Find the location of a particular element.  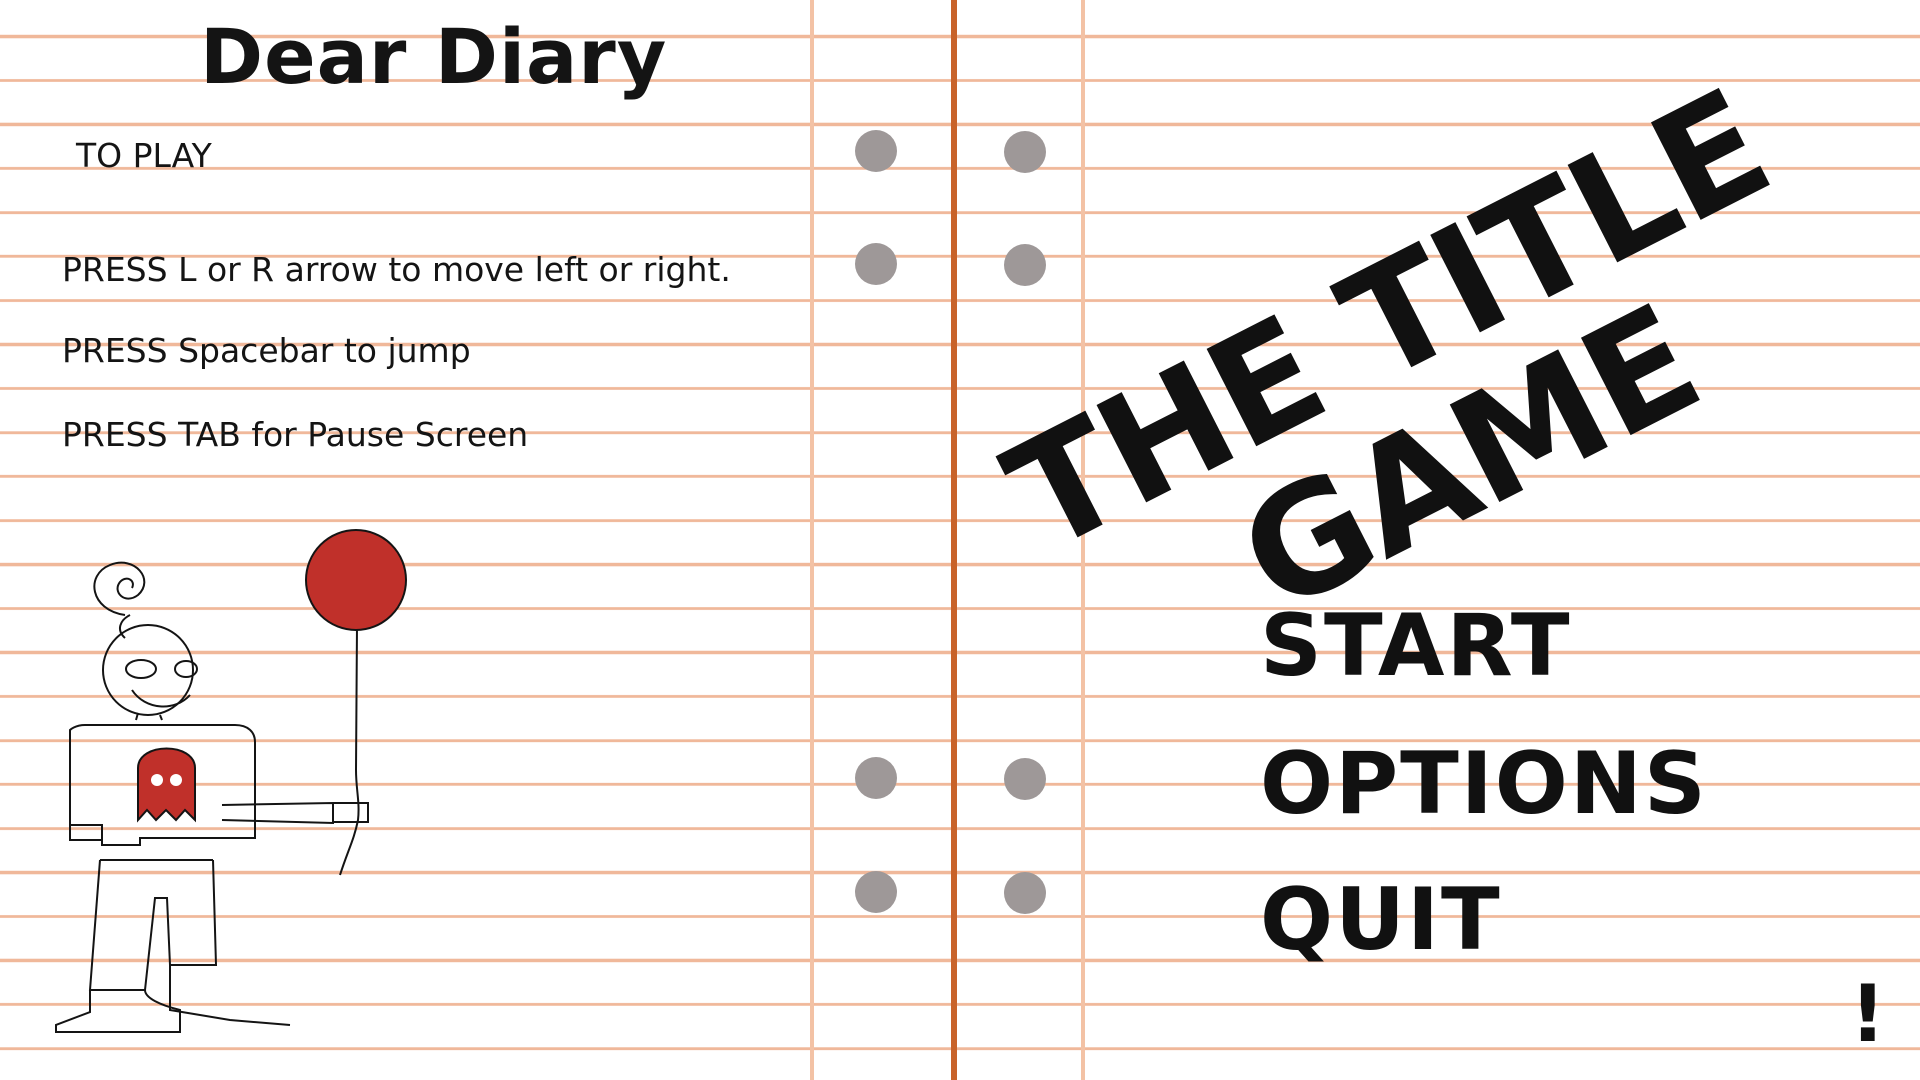

start-button: START is located at coordinates (1416, 646).